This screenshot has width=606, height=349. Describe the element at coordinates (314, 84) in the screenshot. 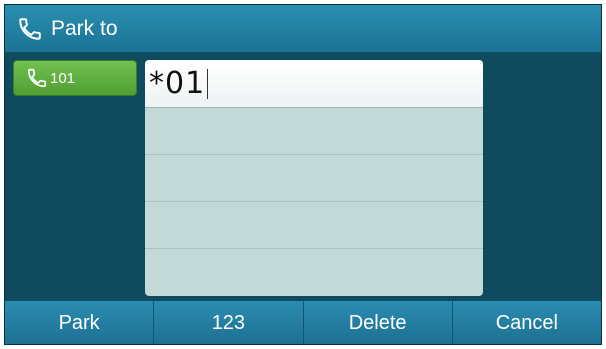

I see `park-number-input: *01` at that location.